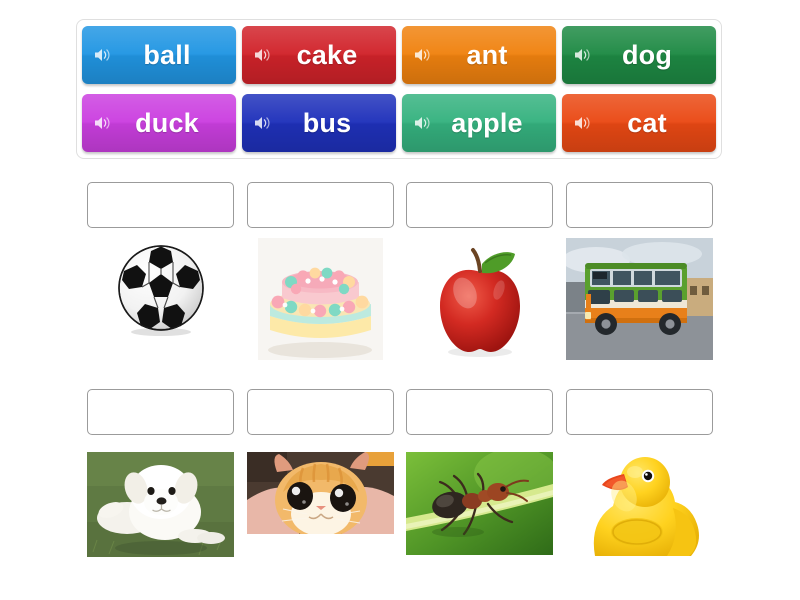 Image resolution: width=800 pixels, height=600 pixels. I want to click on word-tile-label: duck, so click(167, 122).